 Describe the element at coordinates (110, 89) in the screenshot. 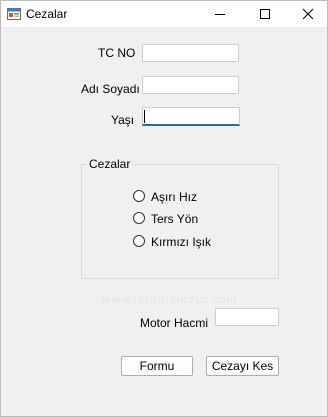

I see `adi-soyadi-label: Adı Soyadı` at that location.